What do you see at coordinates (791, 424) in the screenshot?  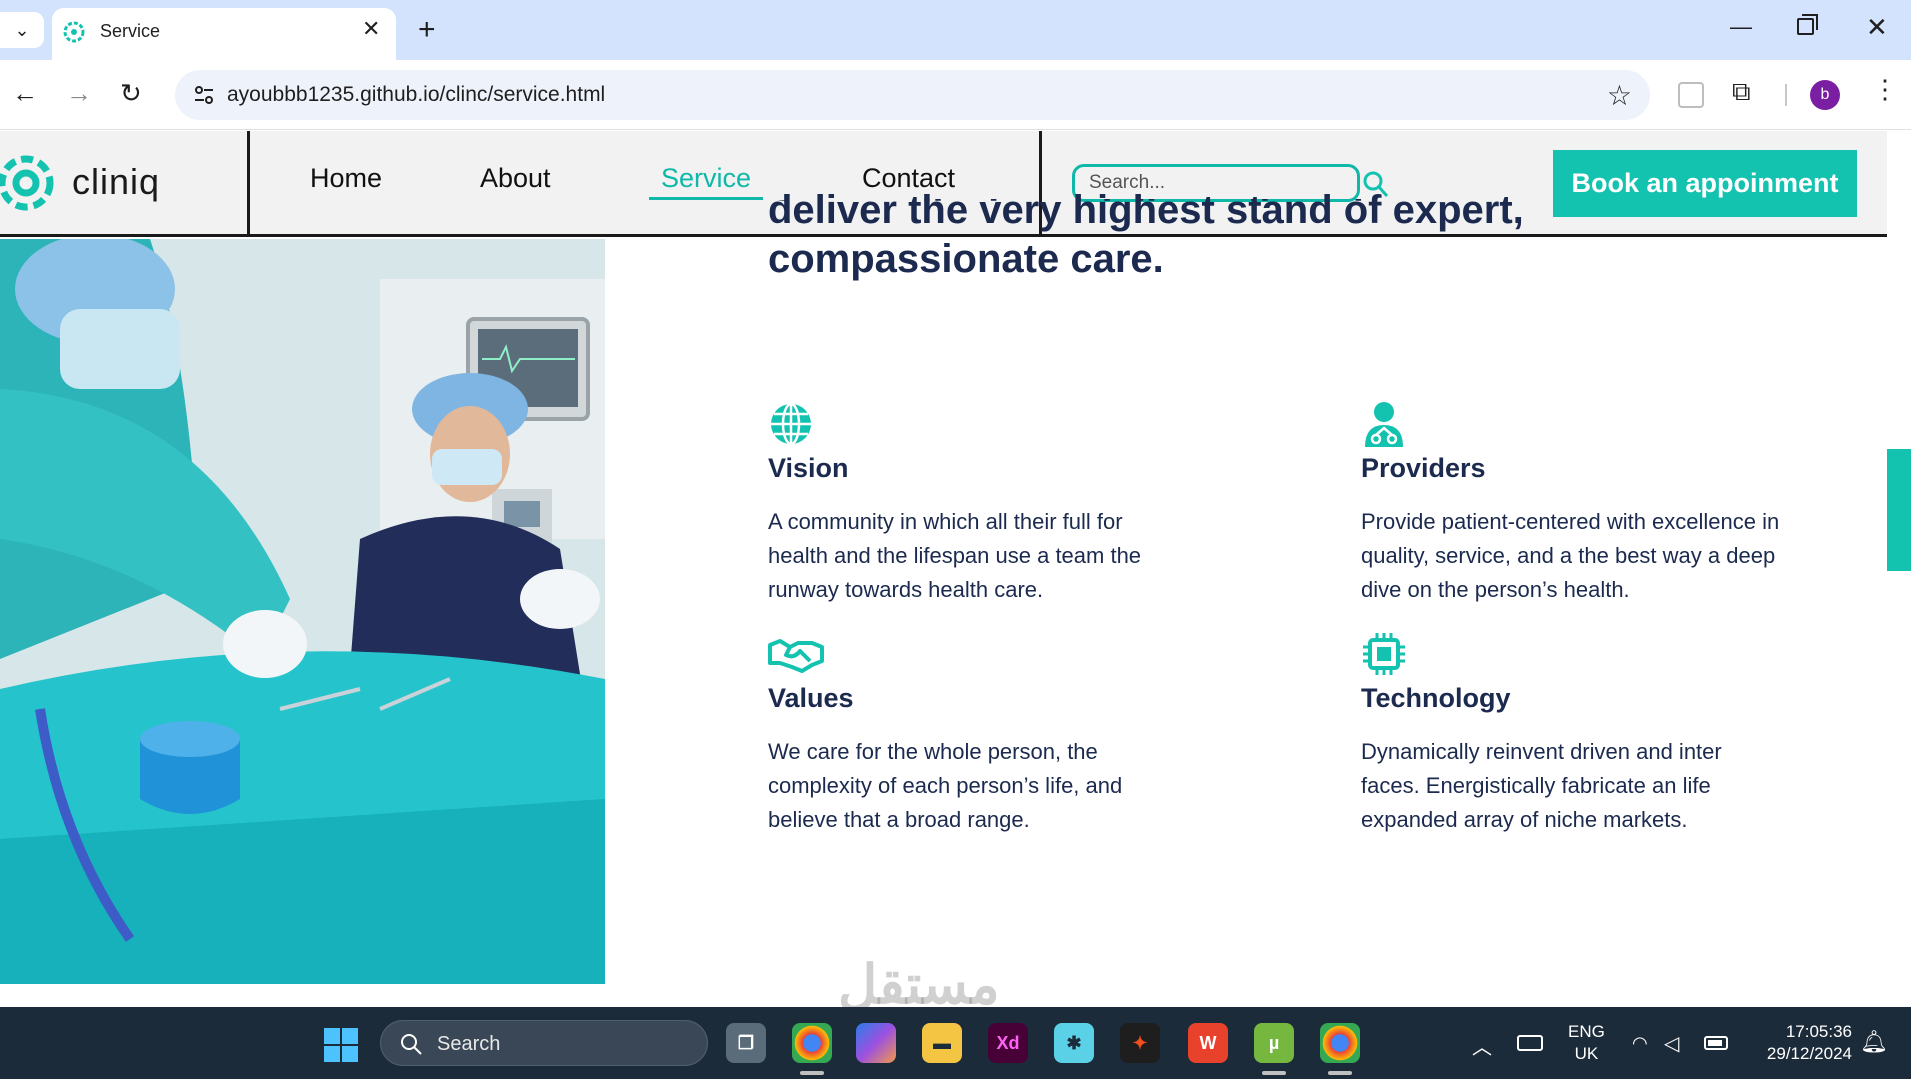 I see `globe-icon` at bounding box center [791, 424].